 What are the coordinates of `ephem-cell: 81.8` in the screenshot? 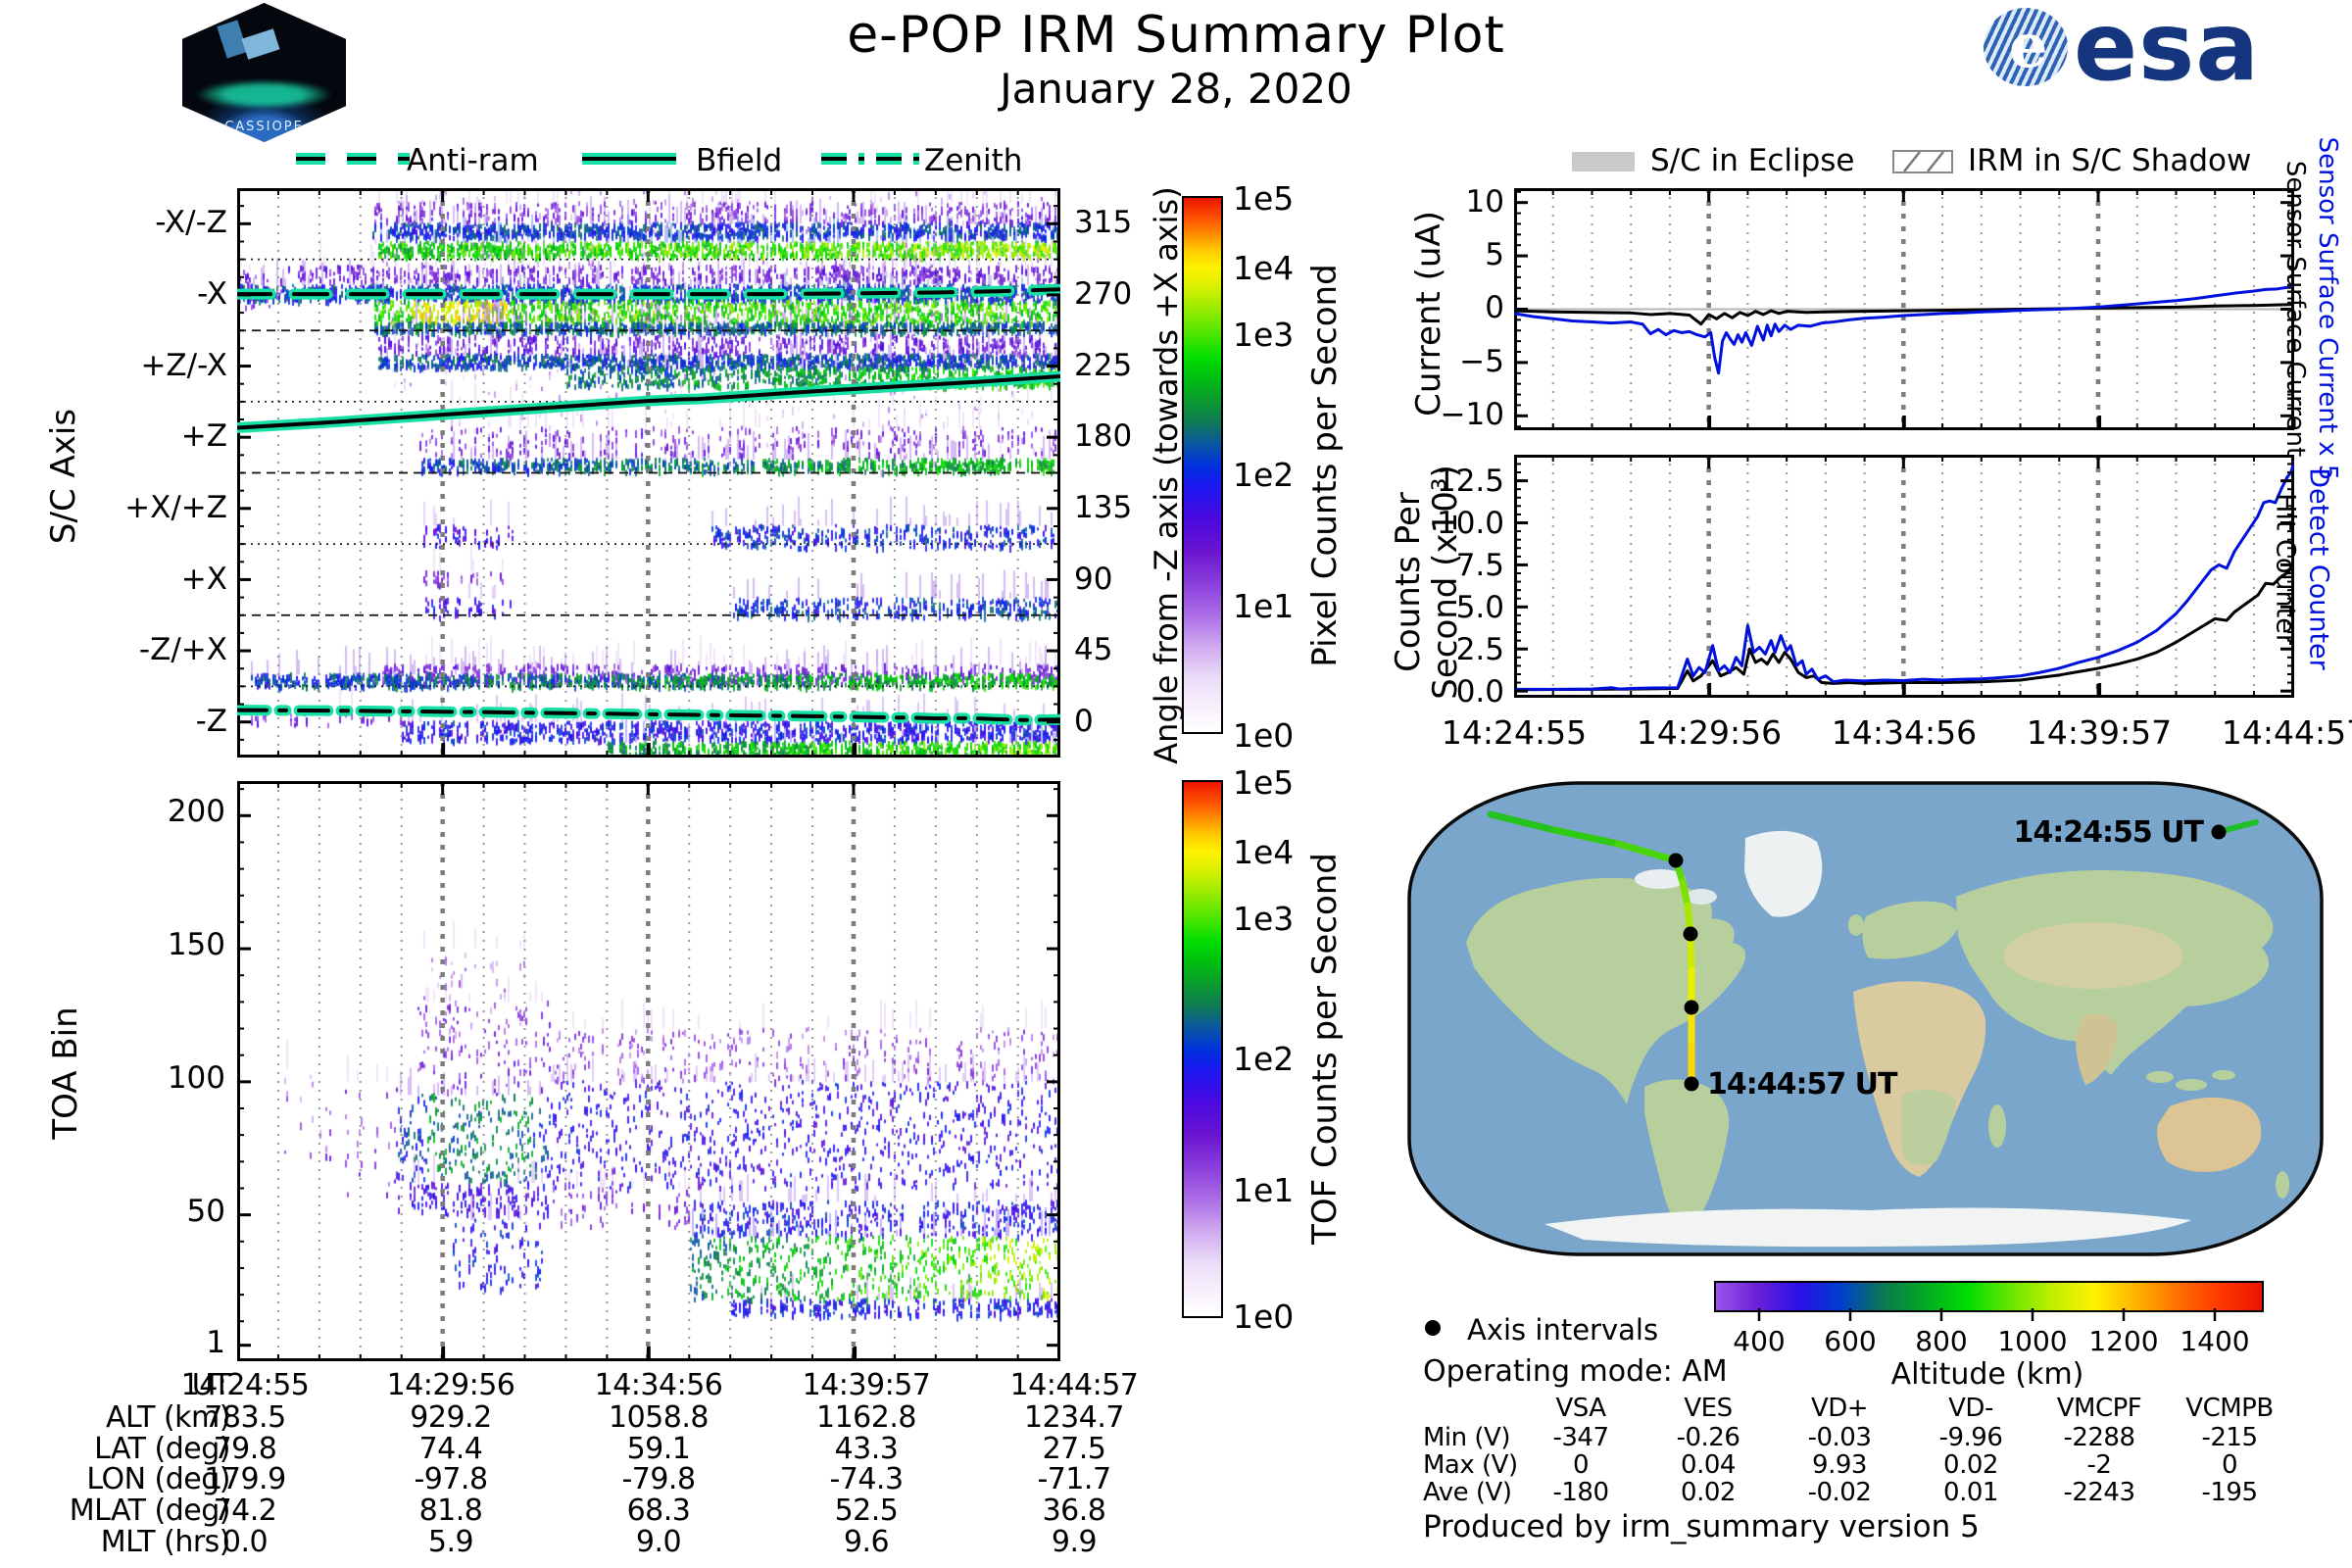 It's located at (450, 1511).